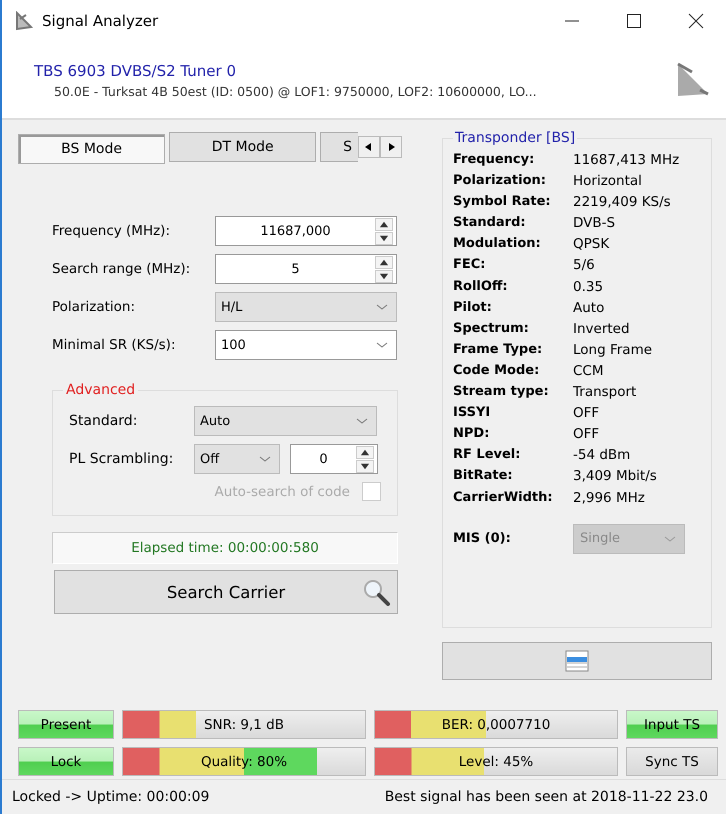 Image resolution: width=726 pixels, height=814 pixels. Describe the element at coordinates (494, 160) in the screenshot. I see `info-label: Frequency:` at that location.